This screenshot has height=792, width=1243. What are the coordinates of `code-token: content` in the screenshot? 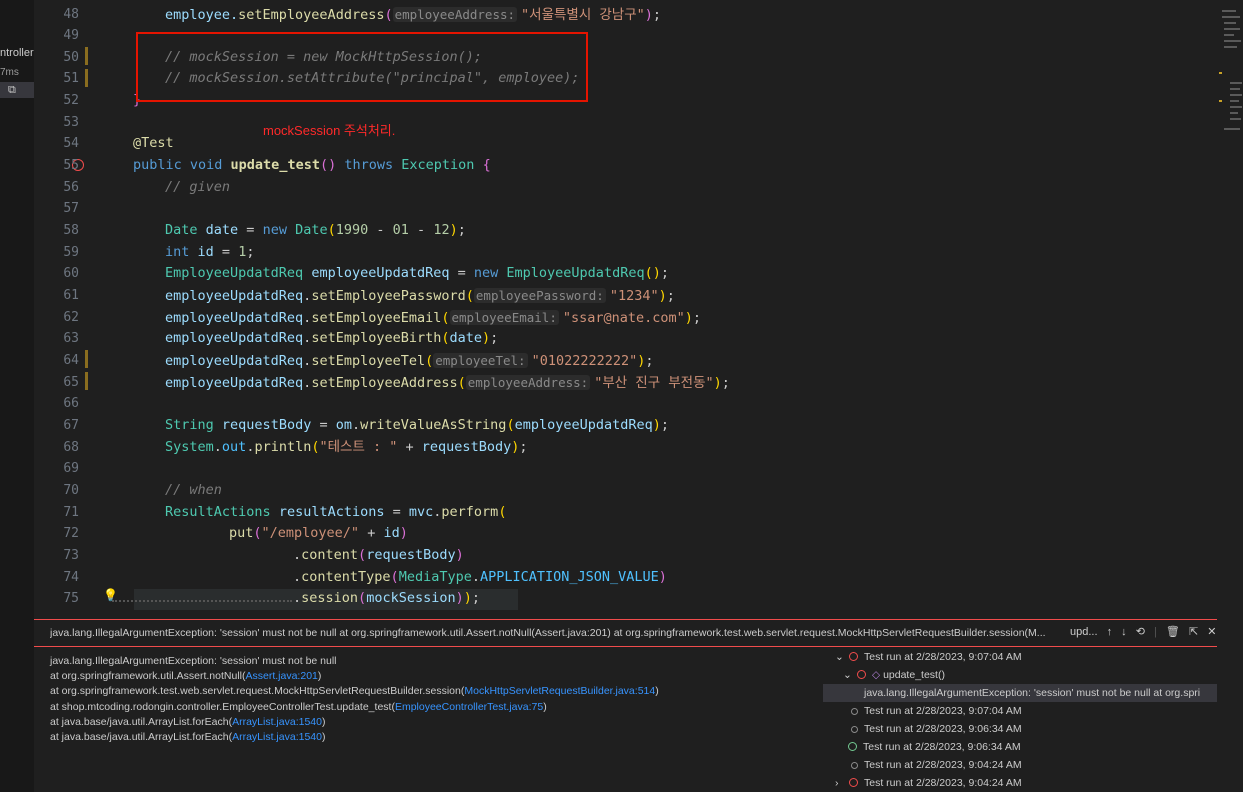 It's located at (330, 555).